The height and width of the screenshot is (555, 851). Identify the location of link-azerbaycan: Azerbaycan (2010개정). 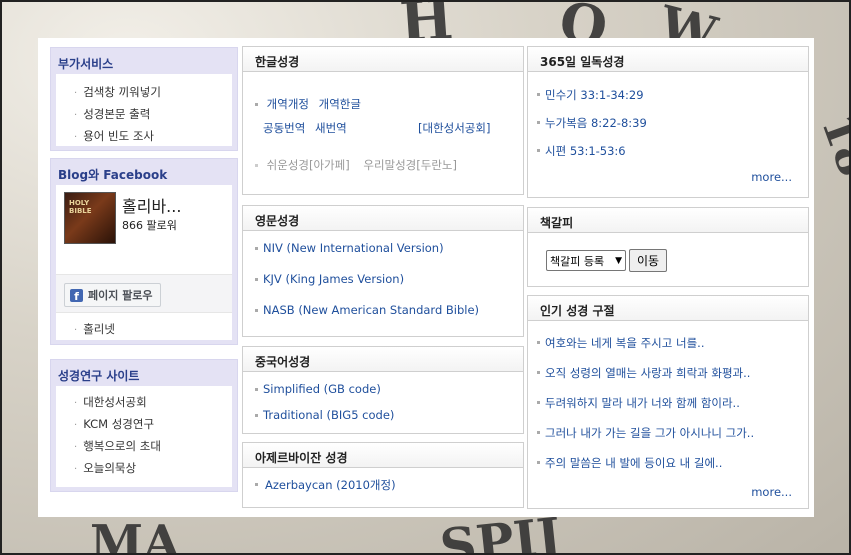
(389, 485).